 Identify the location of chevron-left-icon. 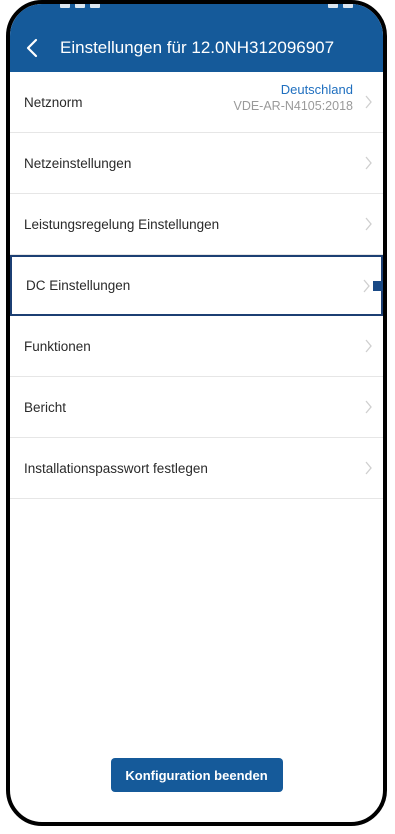
(32, 48).